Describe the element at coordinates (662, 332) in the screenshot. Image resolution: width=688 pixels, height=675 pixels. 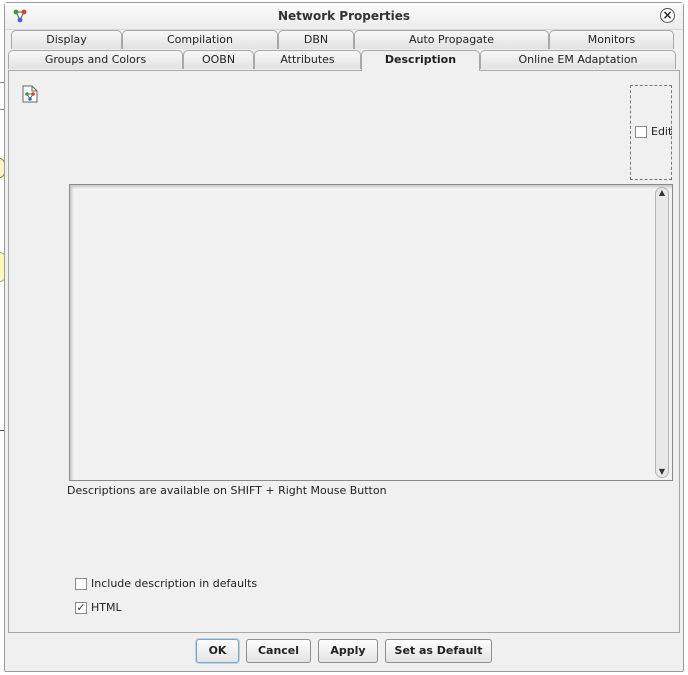
I see `vertical-scrollbar: ▲ ▼` at that location.